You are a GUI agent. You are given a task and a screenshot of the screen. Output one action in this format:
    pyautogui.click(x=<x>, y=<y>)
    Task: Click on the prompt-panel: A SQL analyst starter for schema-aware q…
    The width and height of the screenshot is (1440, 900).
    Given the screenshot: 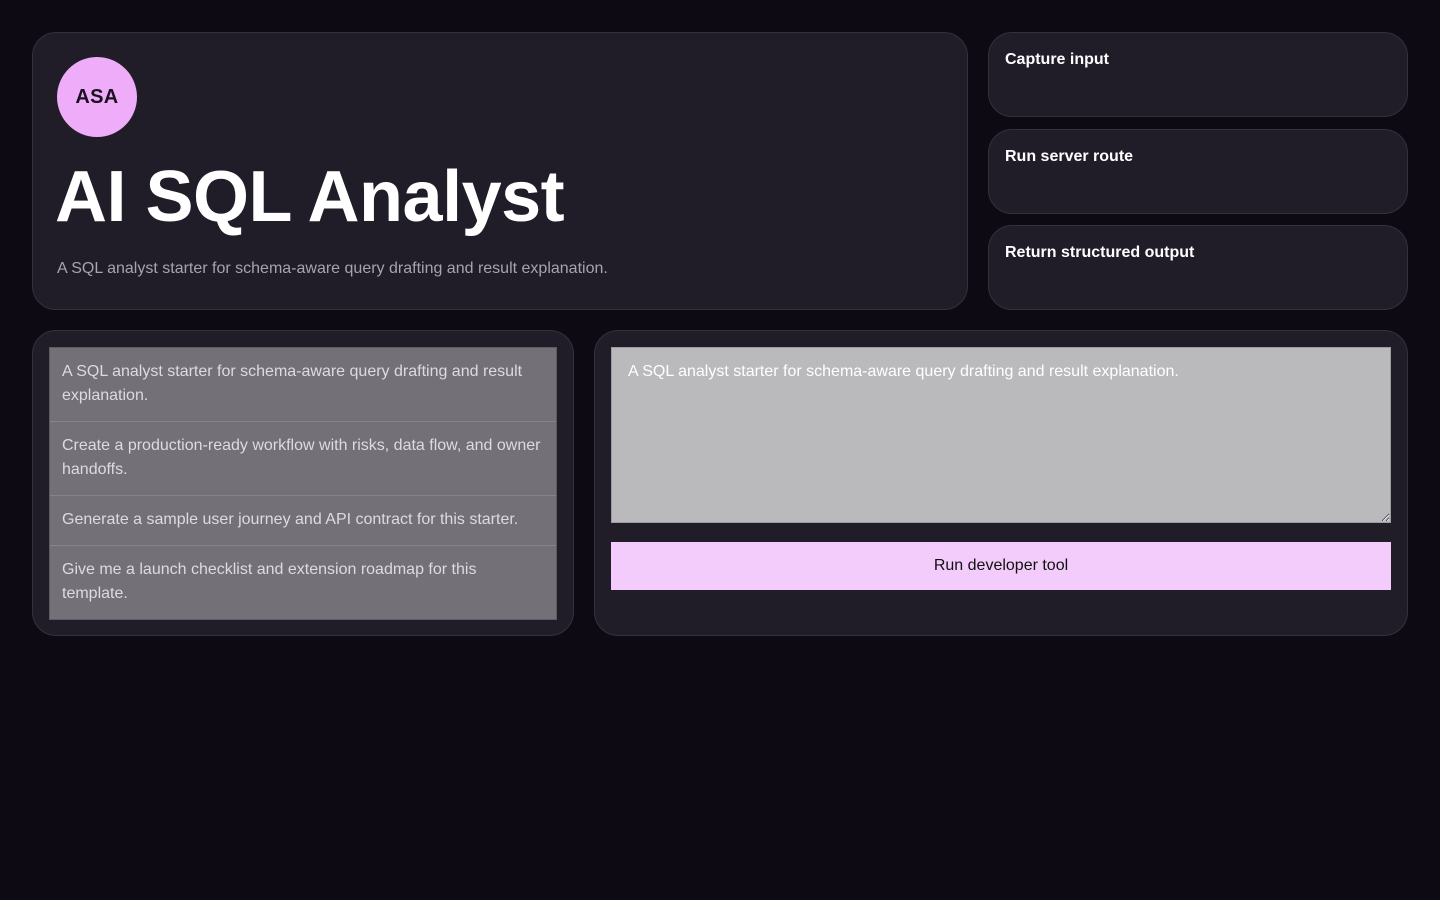 What is the action you would take?
    pyautogui.click(x=303, y=483)
    